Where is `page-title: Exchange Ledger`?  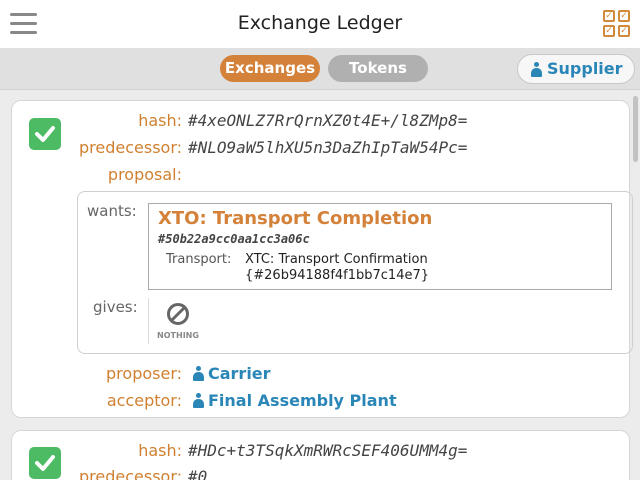 page-title: Exchange Ledger is located at coordinates (320, 23).